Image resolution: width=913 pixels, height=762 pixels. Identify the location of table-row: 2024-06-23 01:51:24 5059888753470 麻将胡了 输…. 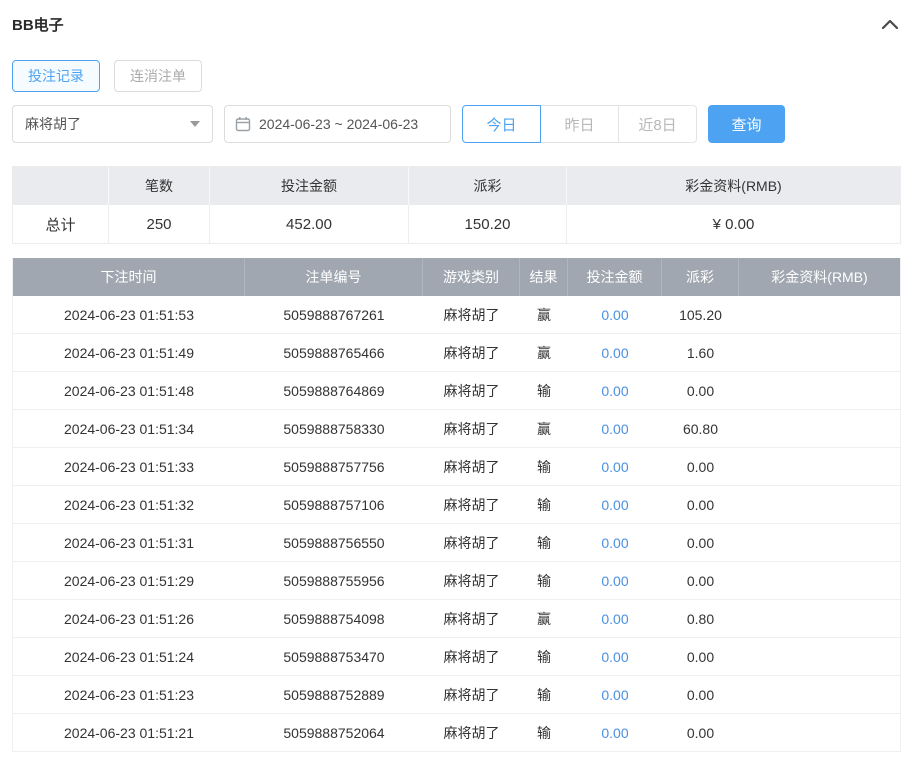
(456, 657).